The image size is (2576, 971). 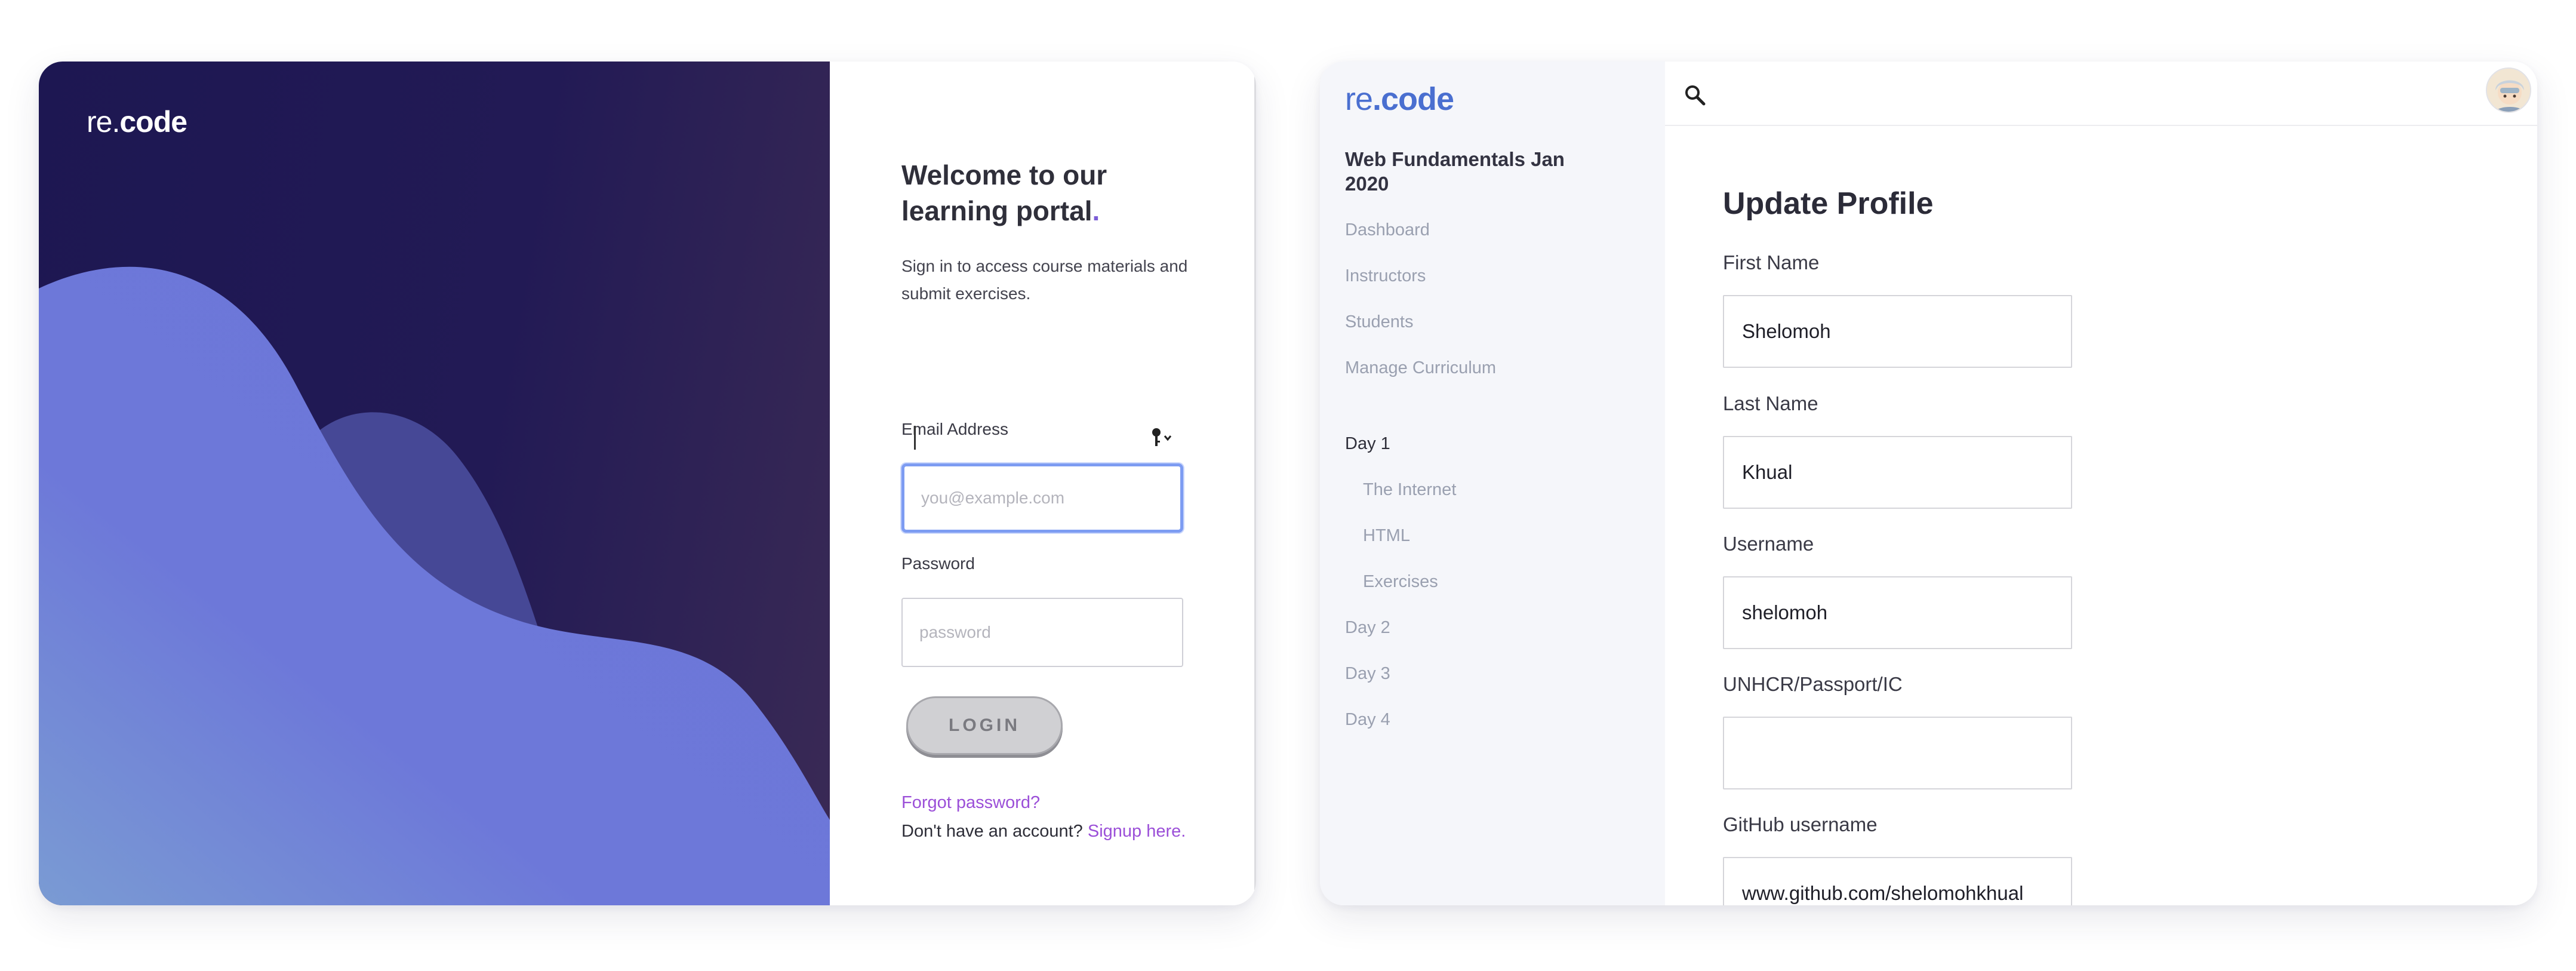 What do you see at coordinates (994, 831) in the screenshot?
I see `no-account-text: Don't have an account?` at bounding box center [994, 831].